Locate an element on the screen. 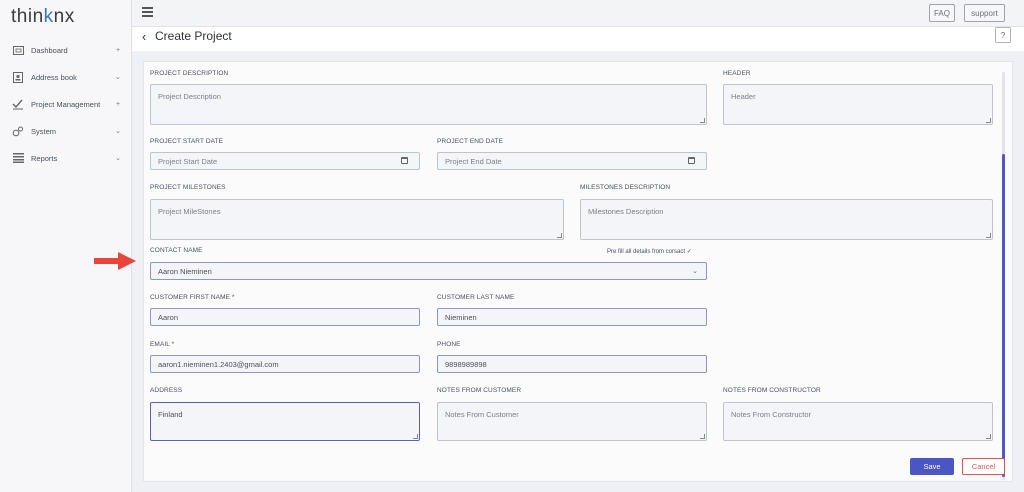 The image size is (1024, 492). sidebar-item-label: Address book is located at coordinates (54, 77).